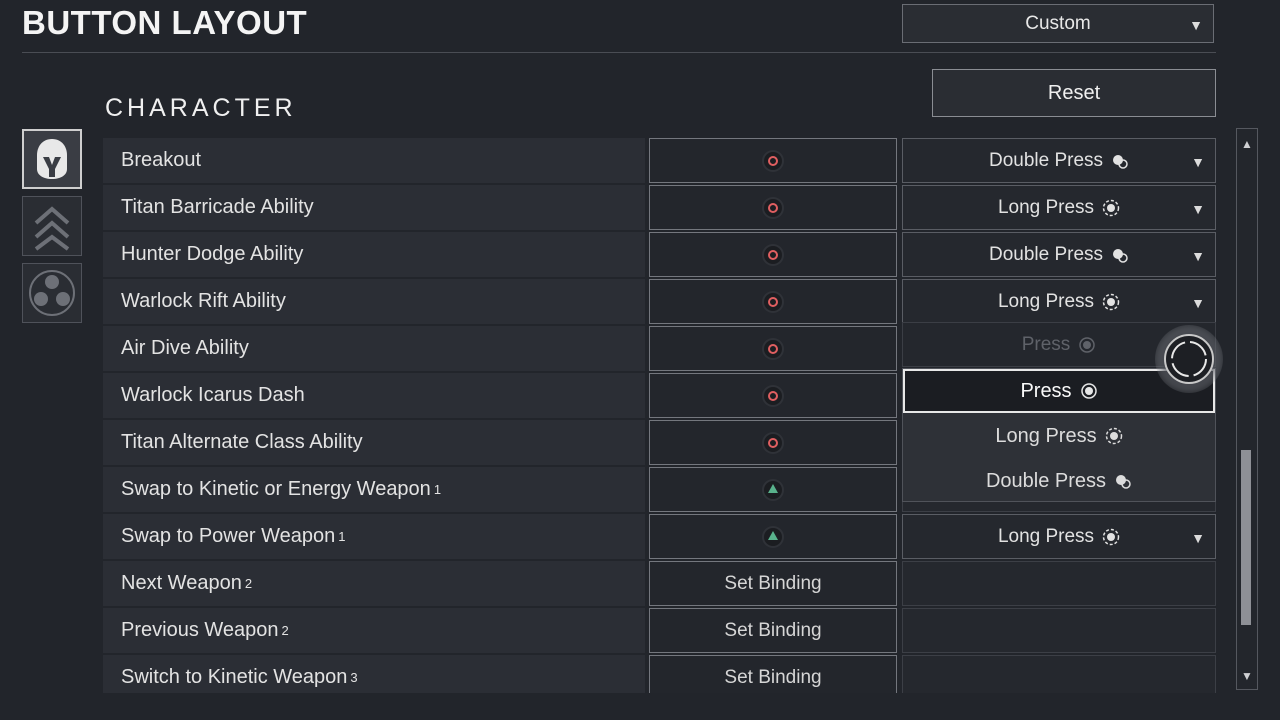 The image size is (1280, 720). I want to click on section-heading: CHARACTER, so click(201, 108).